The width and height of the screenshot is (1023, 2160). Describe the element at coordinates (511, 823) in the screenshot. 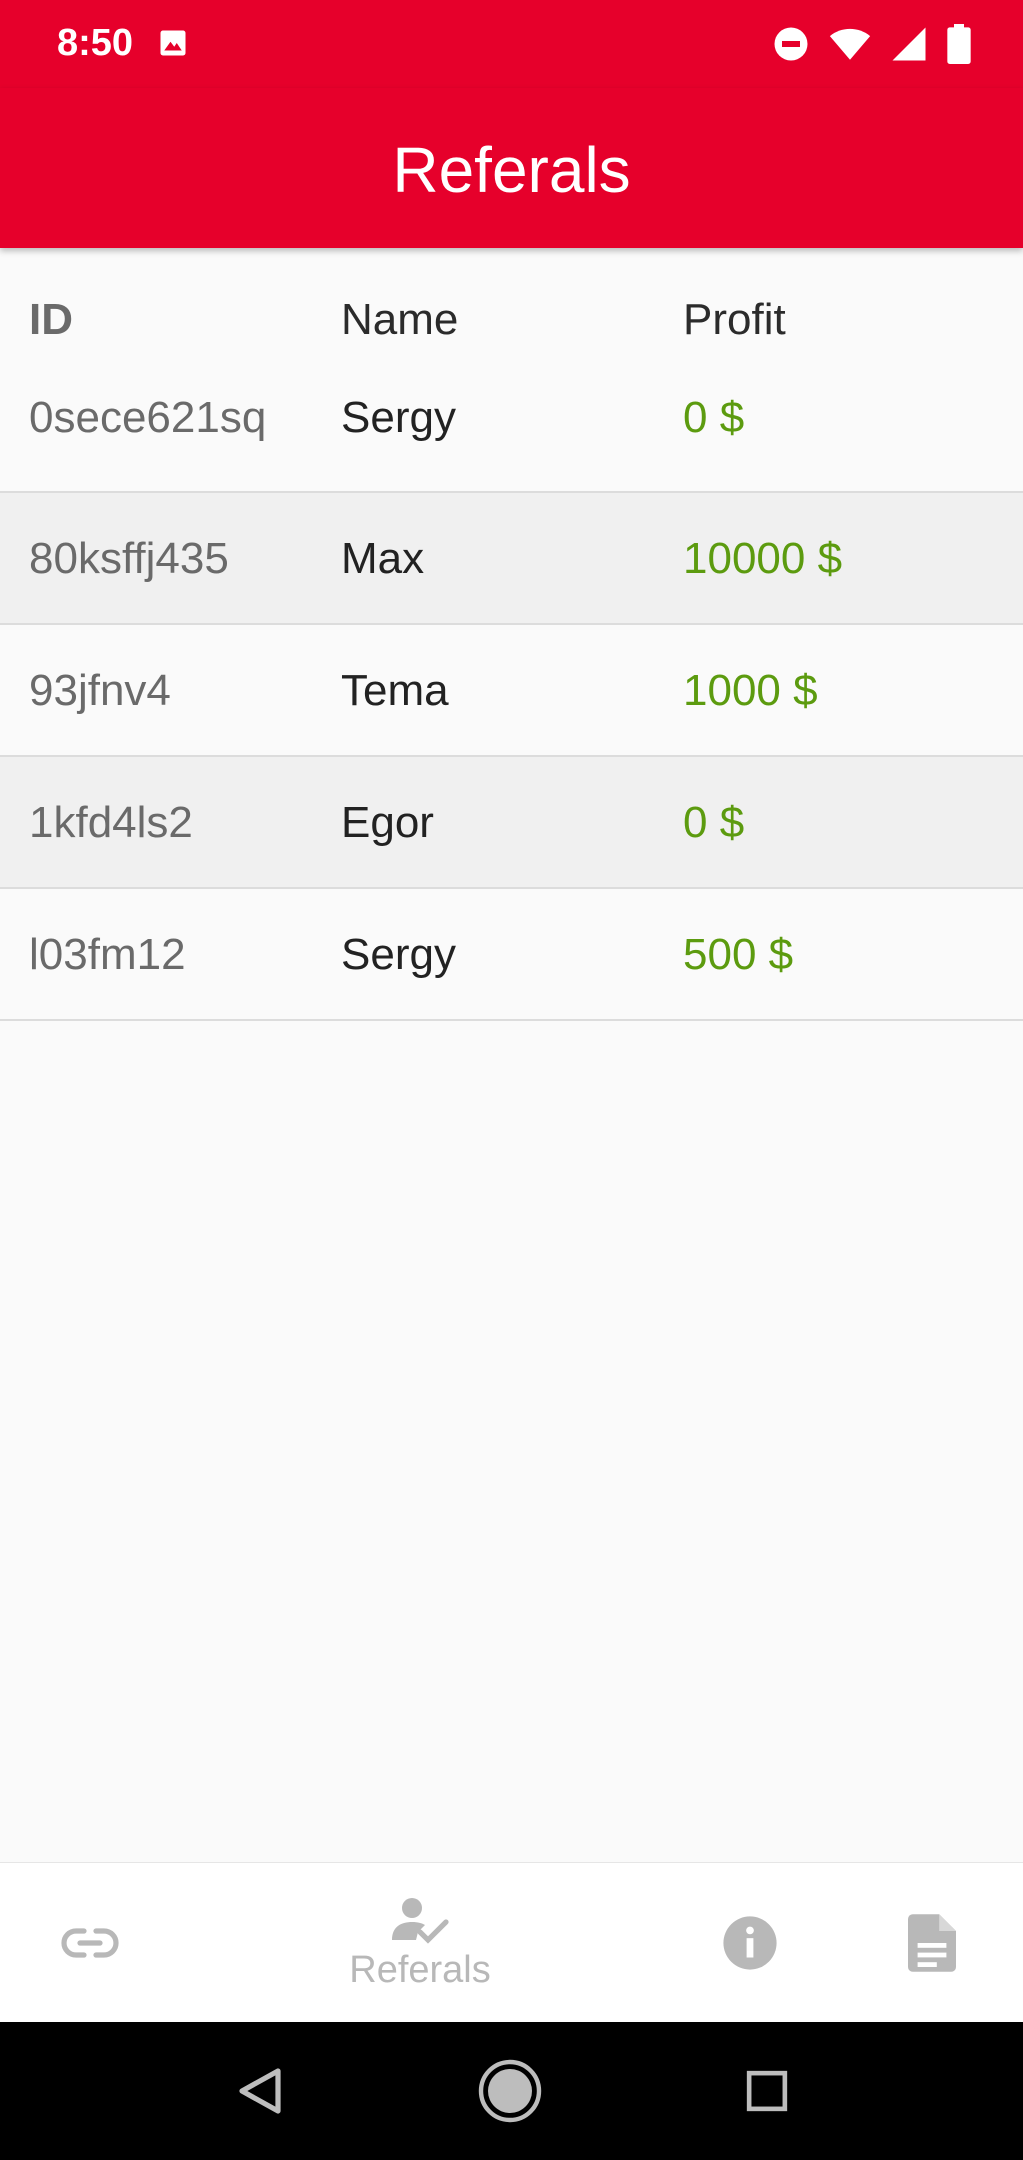

I see `table-row: 1kfd4ls2 Egor 0 $` at that location.